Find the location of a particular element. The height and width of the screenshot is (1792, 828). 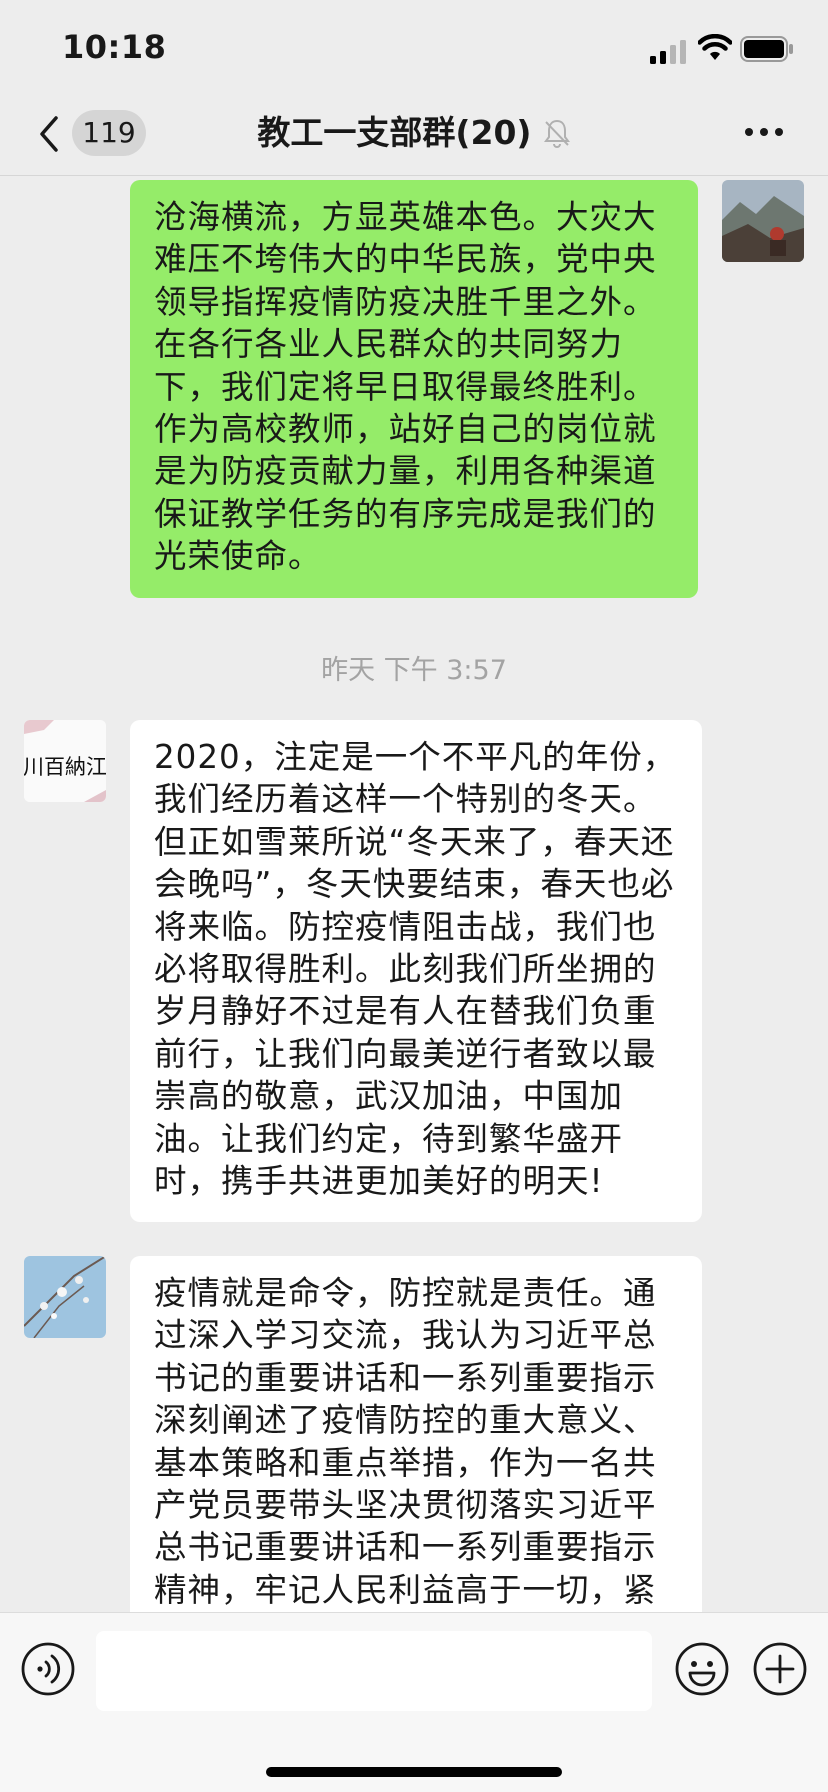

status-bar: 10:18 is located at coordinates (414, 48).